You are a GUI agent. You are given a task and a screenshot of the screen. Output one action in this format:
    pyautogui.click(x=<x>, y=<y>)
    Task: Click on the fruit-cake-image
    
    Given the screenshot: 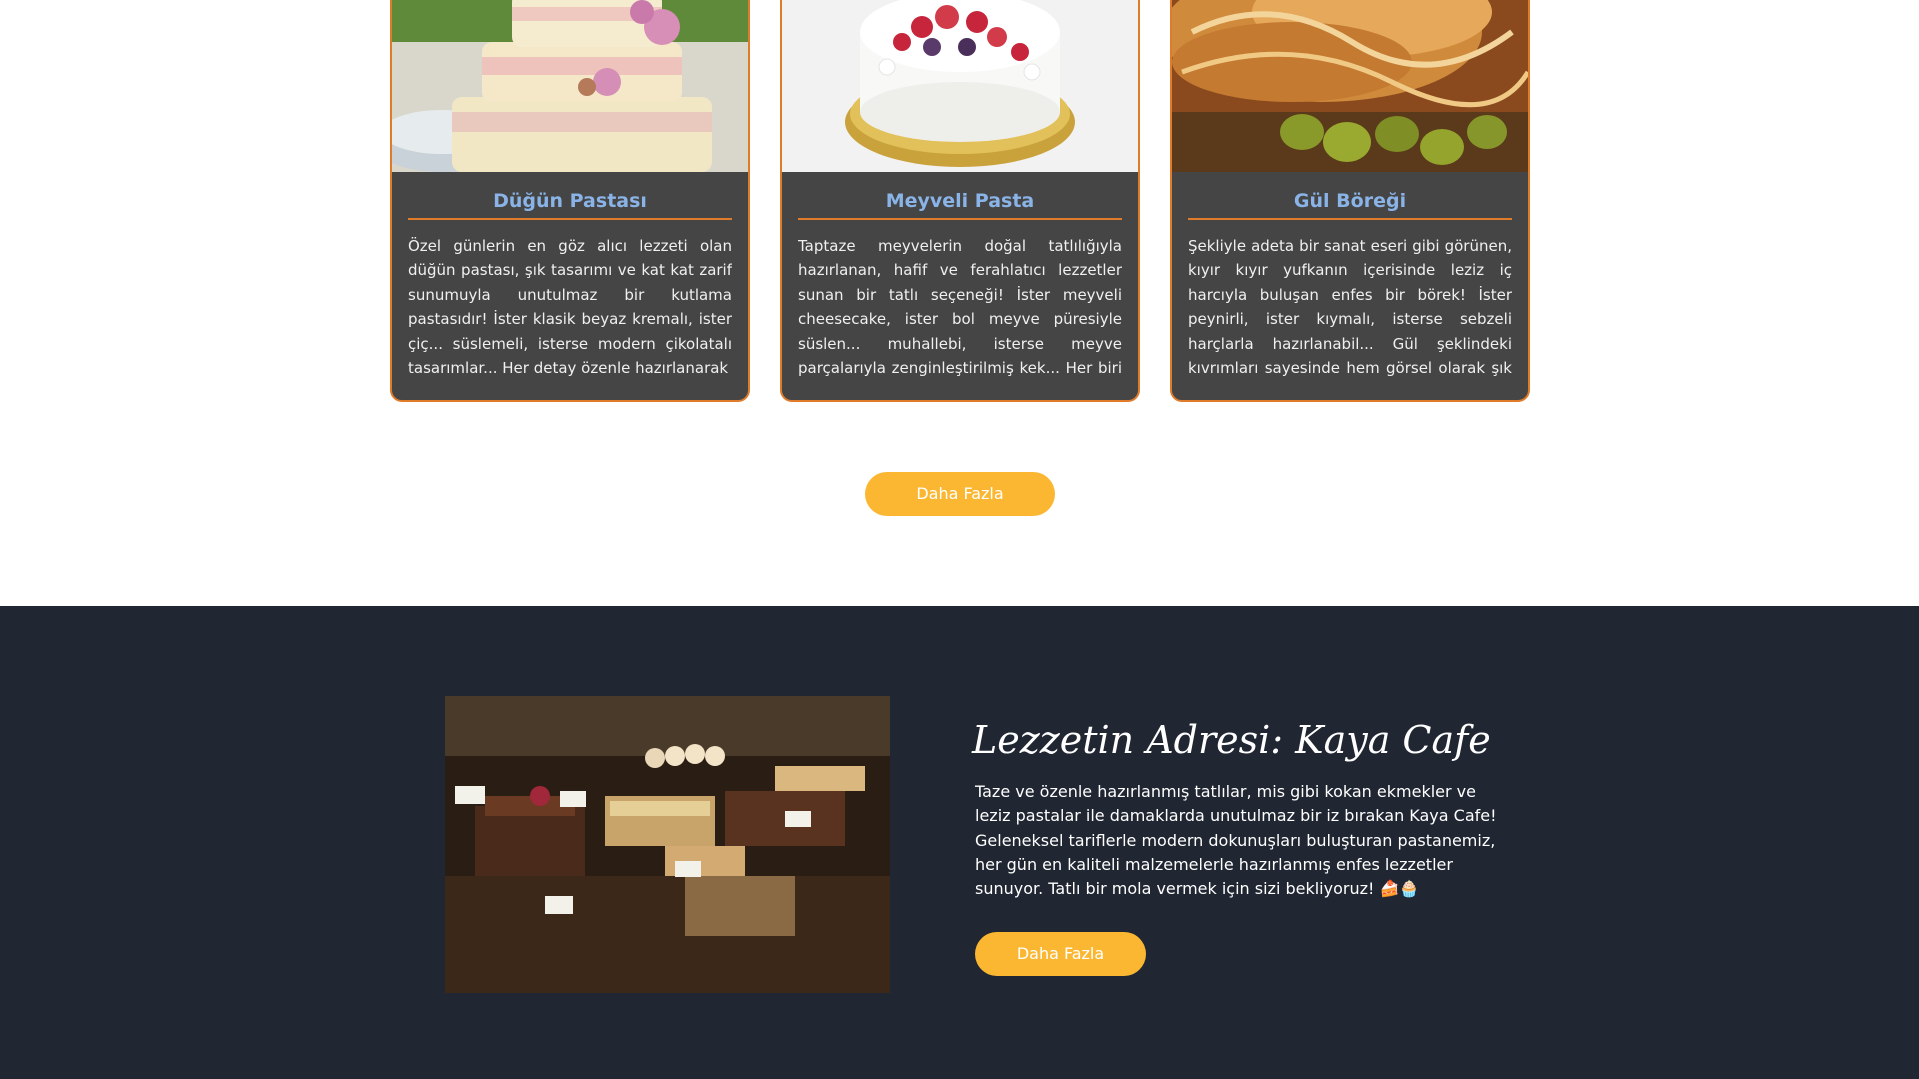 What is the action you would take?
    pyautogui.click(x=960, y=86)
    